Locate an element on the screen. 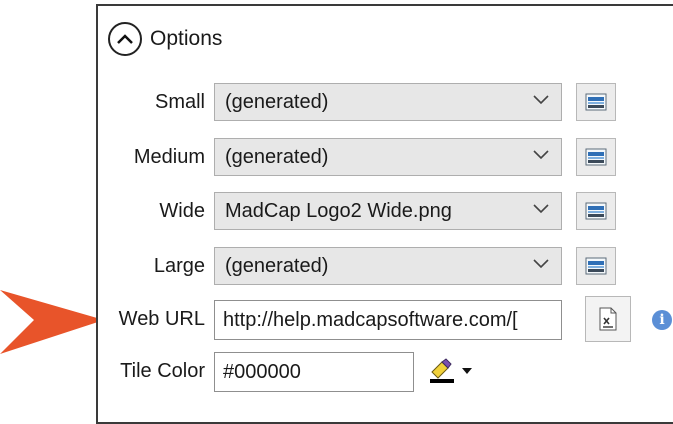 Image resolution: width=673 pixels, height=424 pixels. web-url-edit-button is located at coordinates (608, 319).